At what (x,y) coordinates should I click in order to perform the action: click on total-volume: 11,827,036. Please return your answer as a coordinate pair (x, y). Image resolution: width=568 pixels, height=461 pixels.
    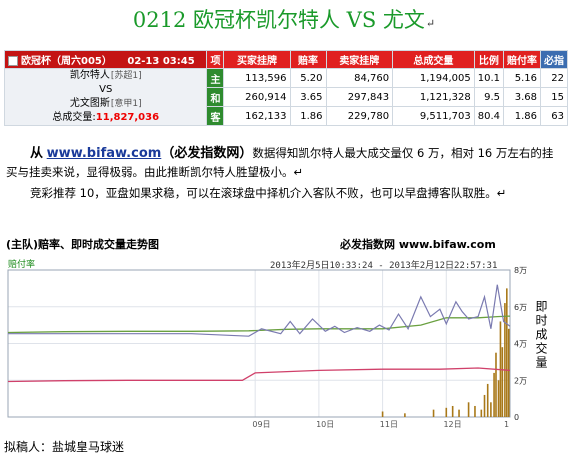
    Looking at the image, I should click on (127, 117).